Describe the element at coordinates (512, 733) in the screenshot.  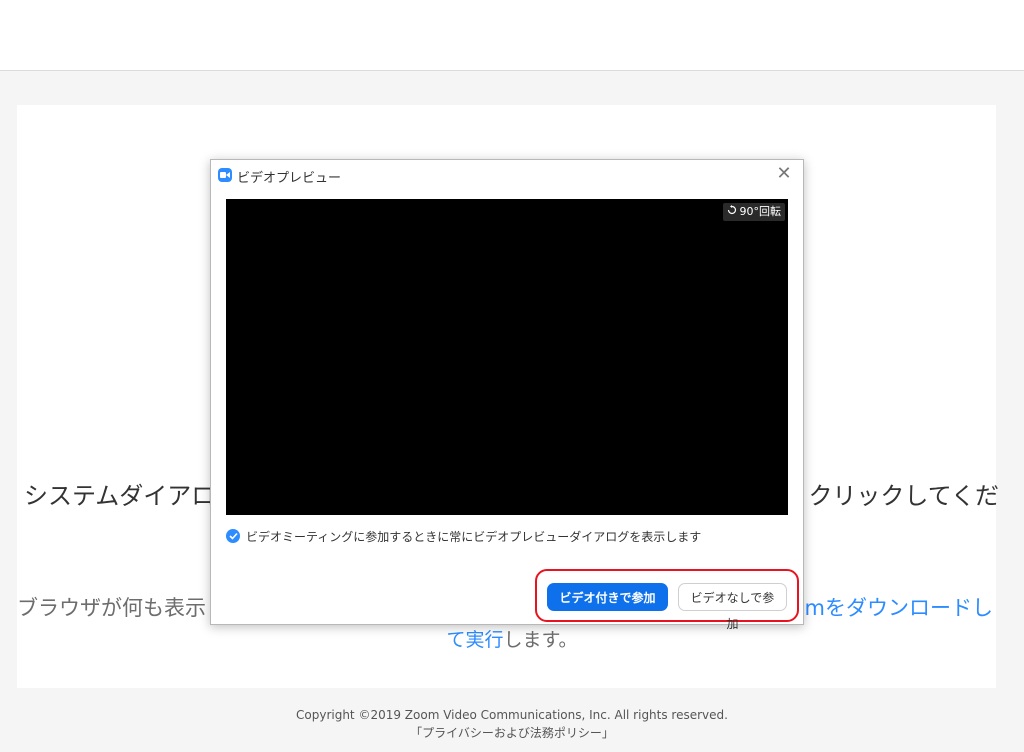
I see `privacy-policy-link: 「プライバシーおよび法務ポリシー」` at that location.